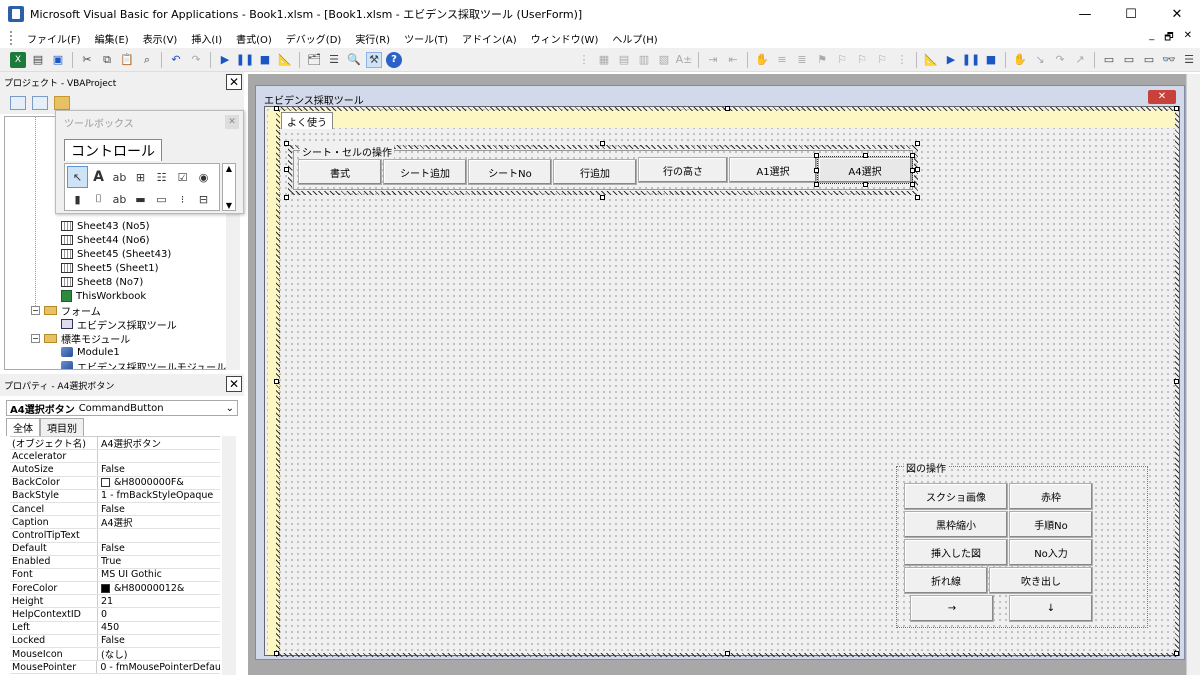 The width and height of the screenshot is (1200, 675). What do you see at coordinates (340, 172) in the screenshot?
I see `format-button: 書式` at bounding box center [340, 172].